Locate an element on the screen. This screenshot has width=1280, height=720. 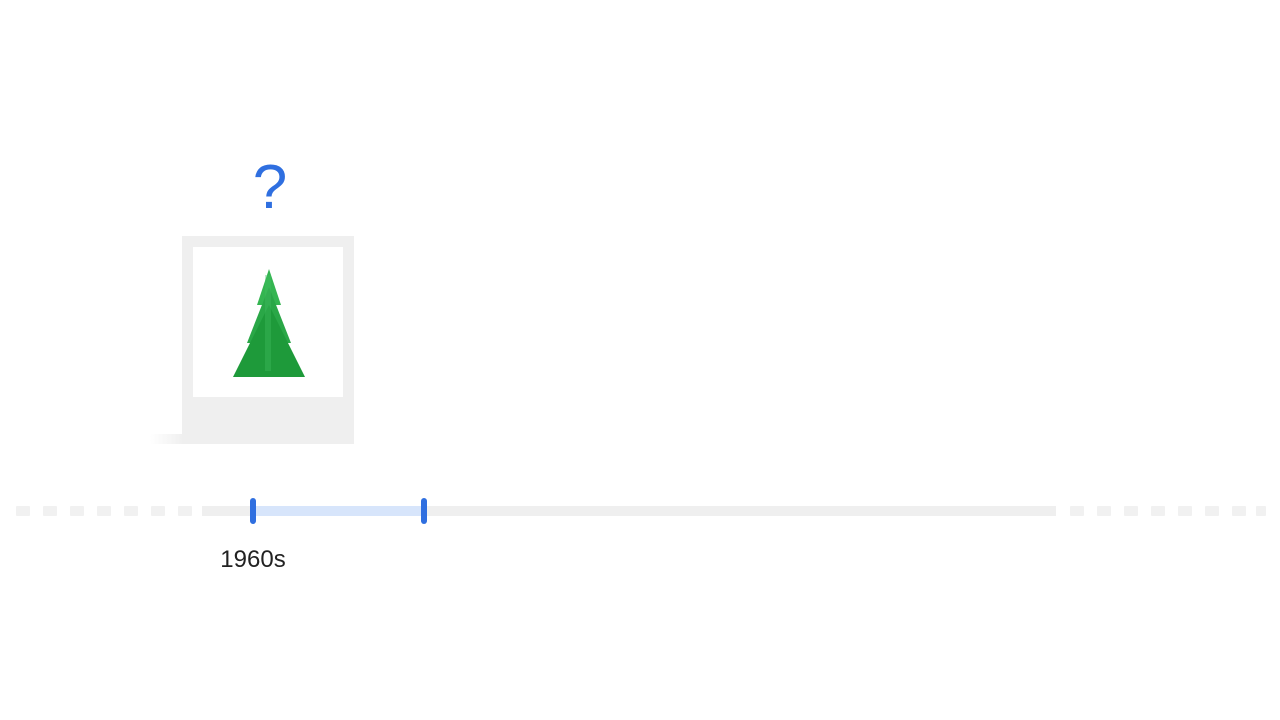
decade-label: 1960s is located at coordinates (253, 559).